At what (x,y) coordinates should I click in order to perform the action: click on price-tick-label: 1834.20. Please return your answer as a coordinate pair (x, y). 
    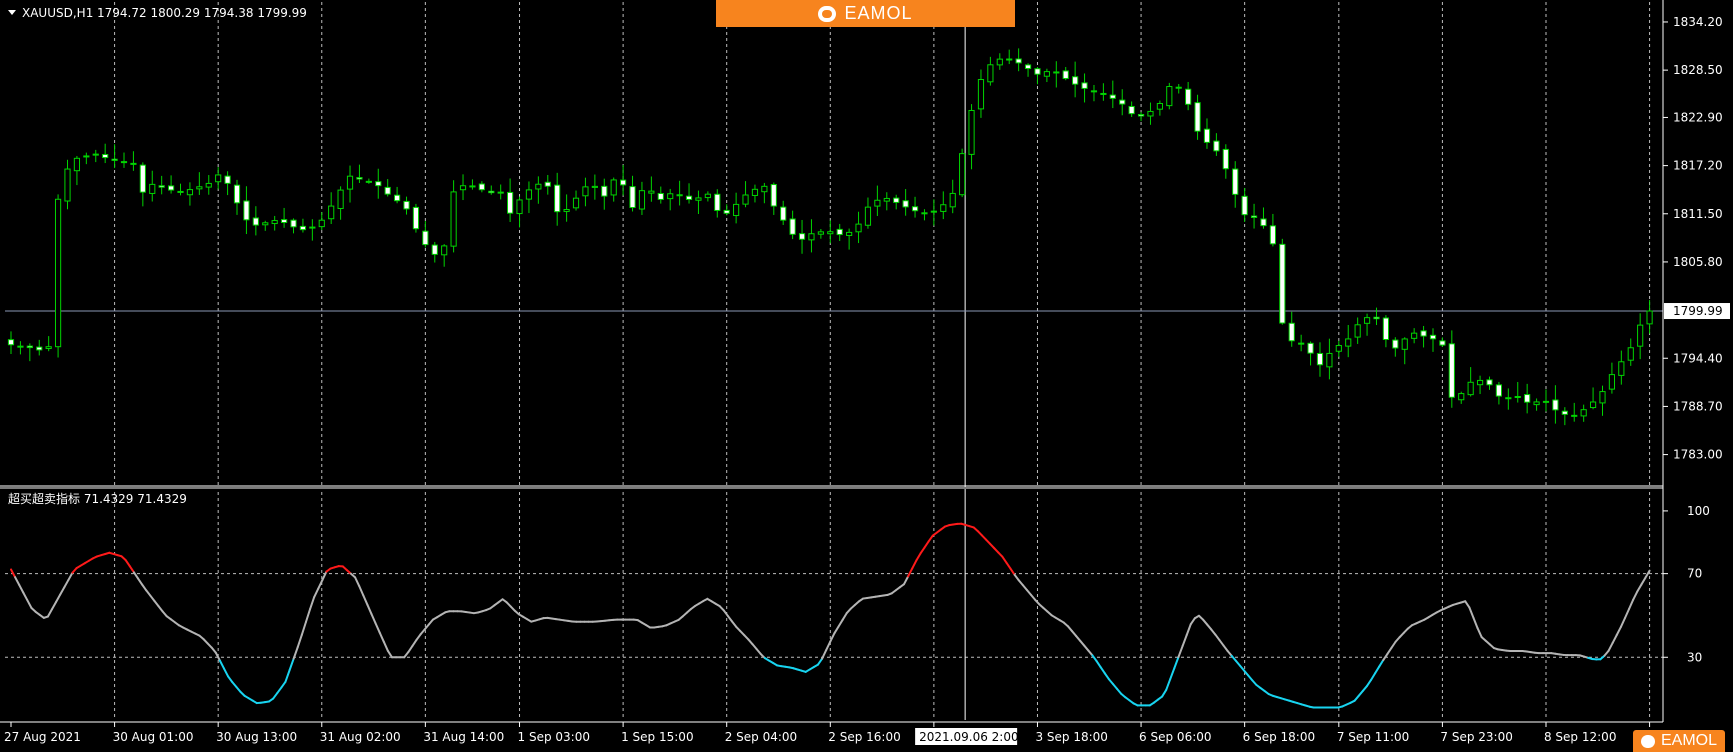
    Looking at the image, I should click on (1698, 22).